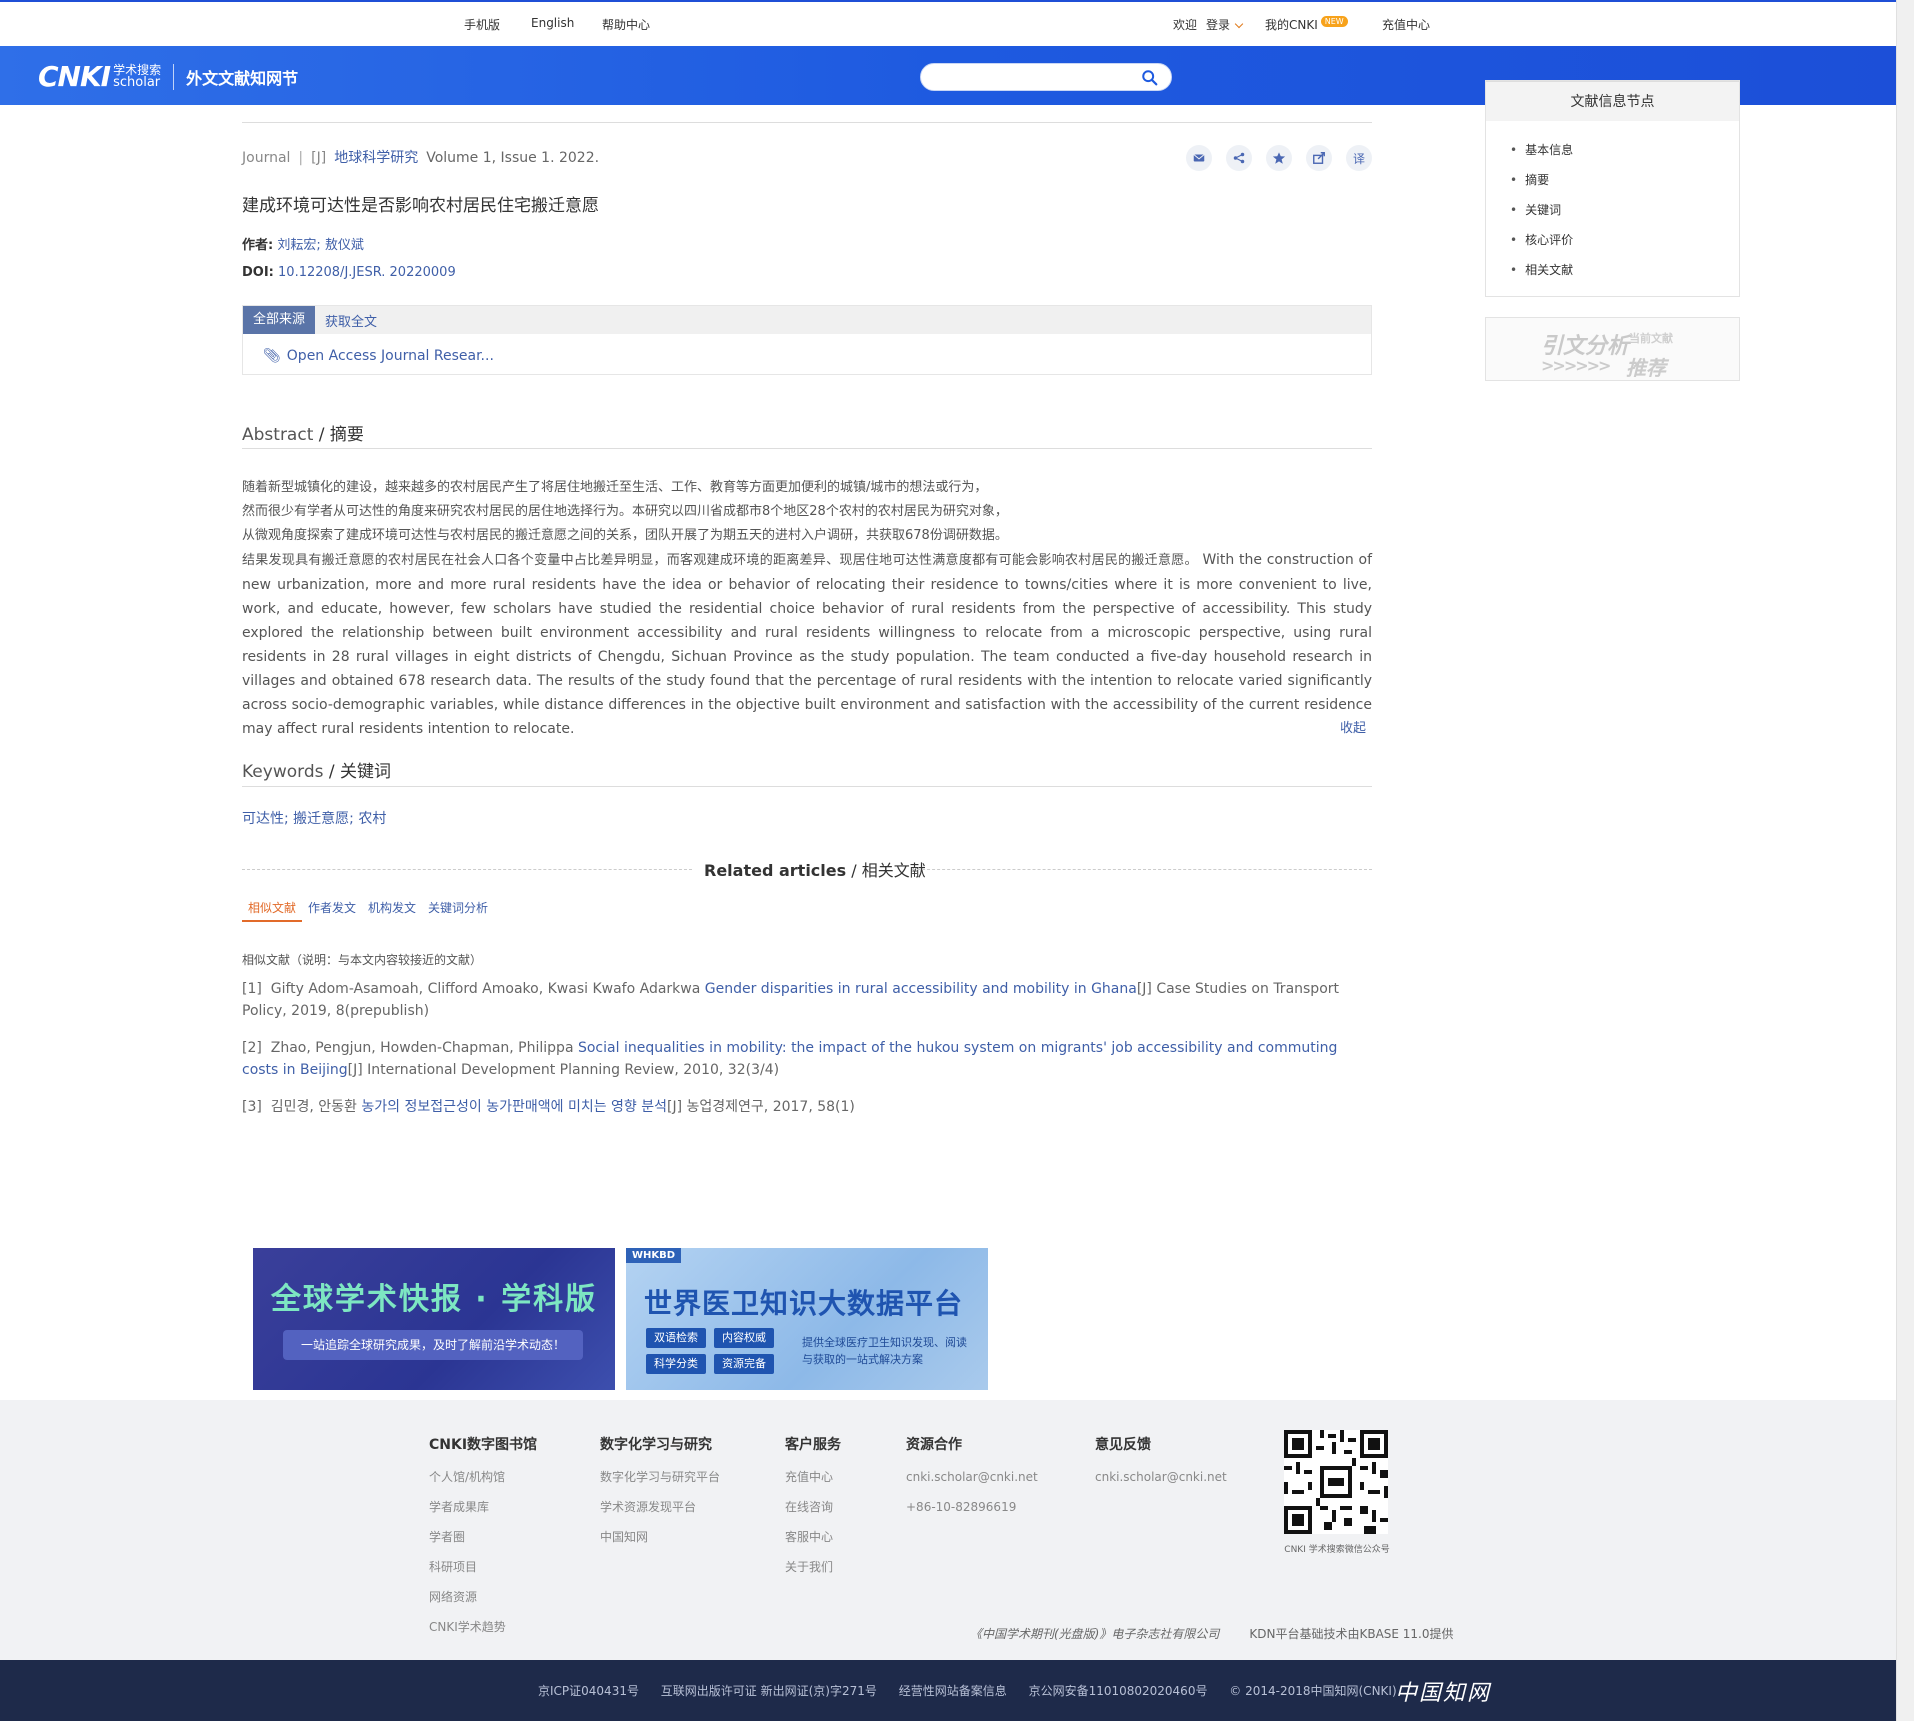  I want to click on authors-link: 刘耘宏; 敖仪斌, so click(320, 245).